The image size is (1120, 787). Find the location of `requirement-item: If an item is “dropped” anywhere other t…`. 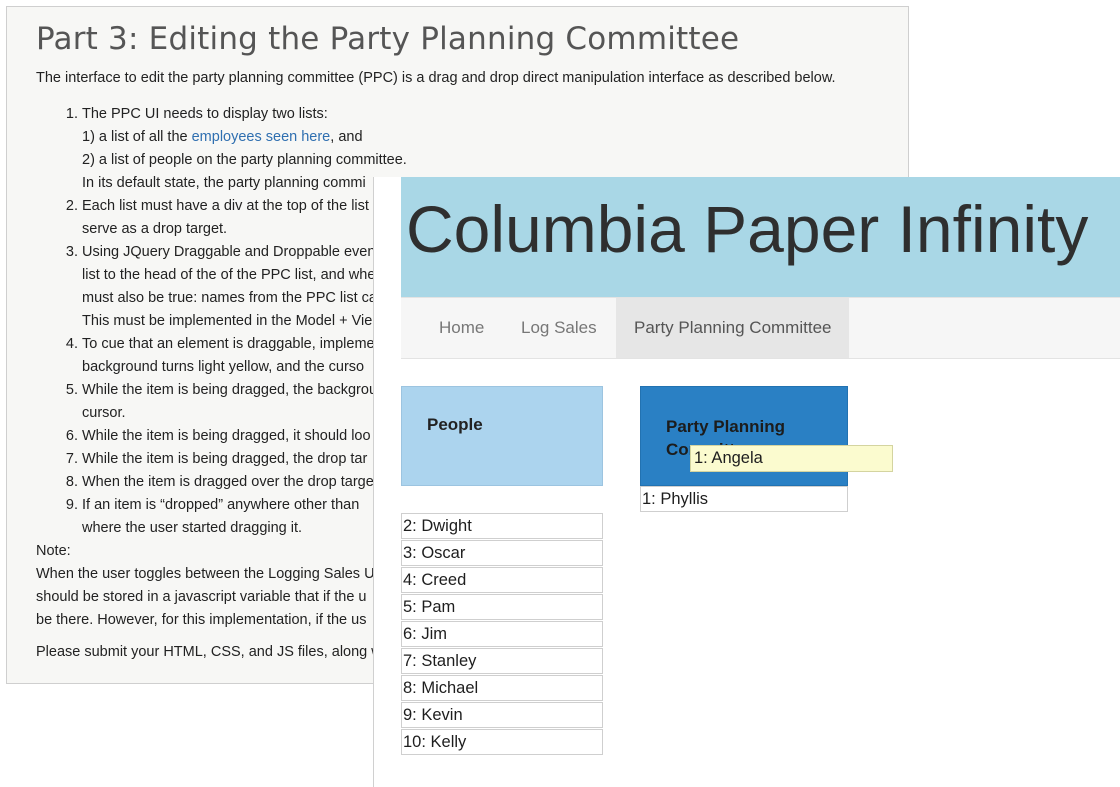

requirement-item: If an item is “dropped” anywhere other t… is located at coordinates (244, 517).